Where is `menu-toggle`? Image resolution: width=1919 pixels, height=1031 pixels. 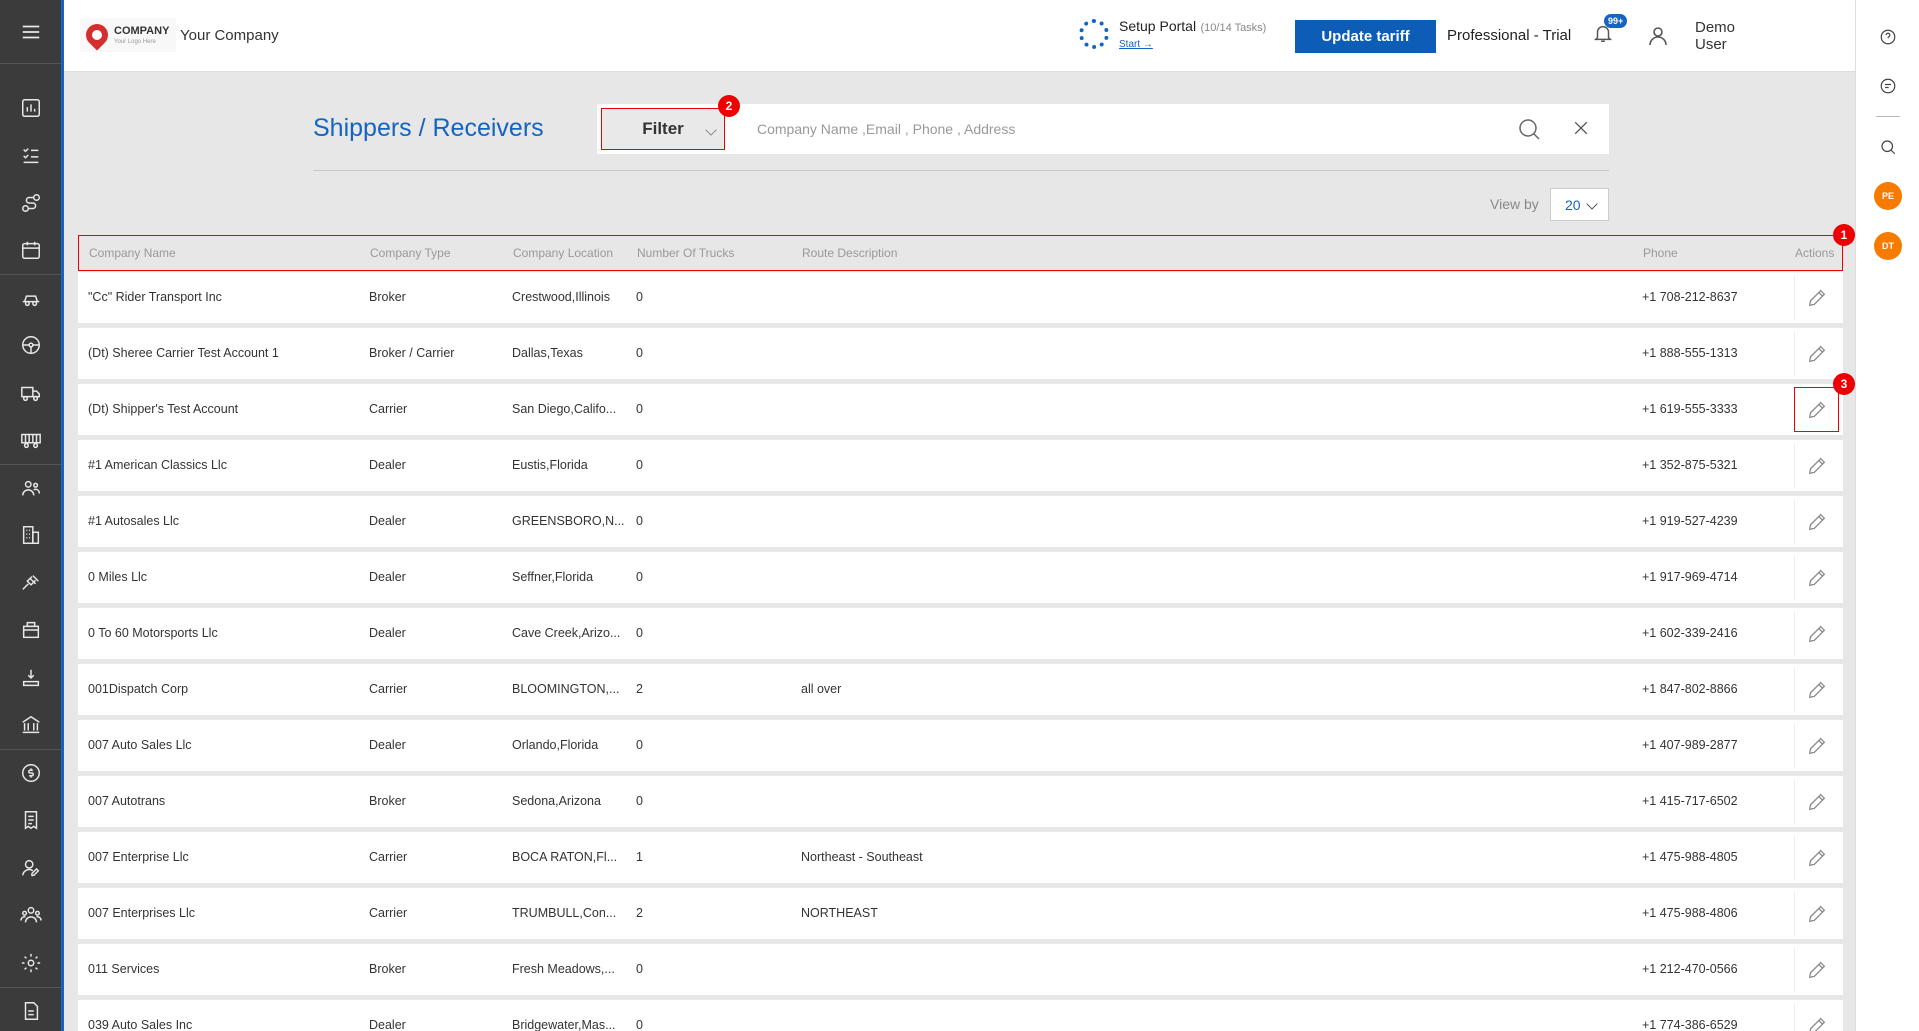 menu-toggle is located at coordinates (30, 32).